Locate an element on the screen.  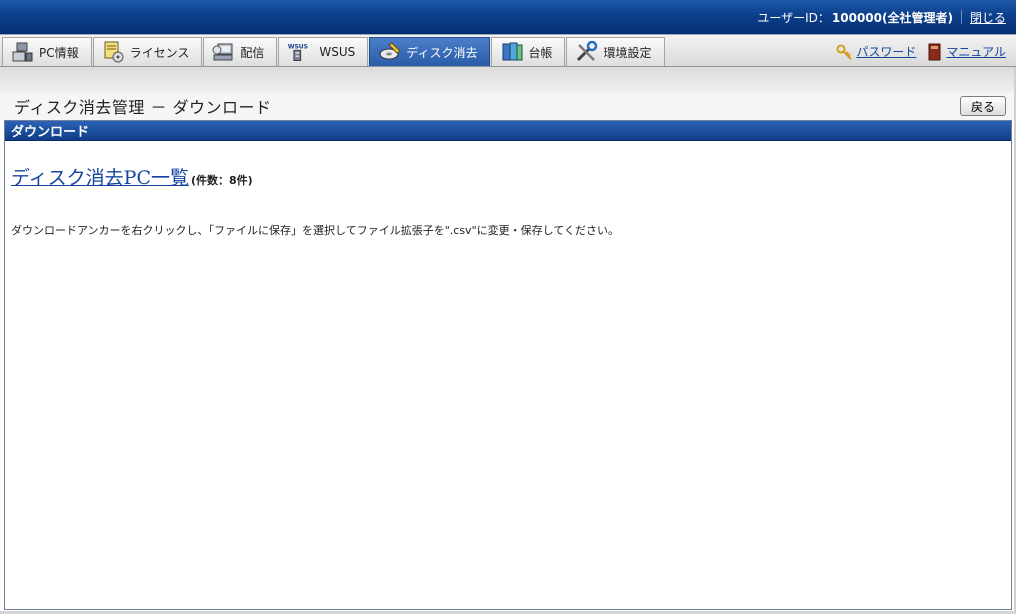
record-count: (件数：8件) is located at coordinates (222, 180).